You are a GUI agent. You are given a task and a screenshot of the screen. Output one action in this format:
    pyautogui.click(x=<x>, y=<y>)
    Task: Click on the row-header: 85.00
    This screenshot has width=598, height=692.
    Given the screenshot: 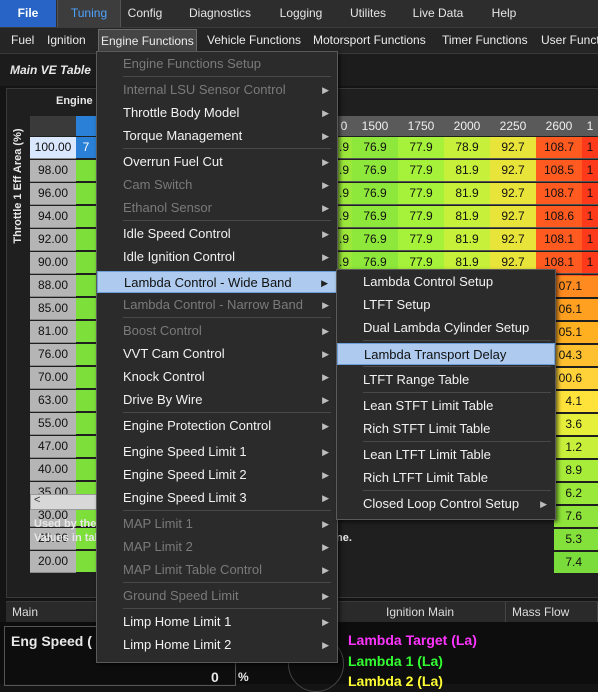 What is the action you would take?
    pyautogui.click(x=53, y=309)
    